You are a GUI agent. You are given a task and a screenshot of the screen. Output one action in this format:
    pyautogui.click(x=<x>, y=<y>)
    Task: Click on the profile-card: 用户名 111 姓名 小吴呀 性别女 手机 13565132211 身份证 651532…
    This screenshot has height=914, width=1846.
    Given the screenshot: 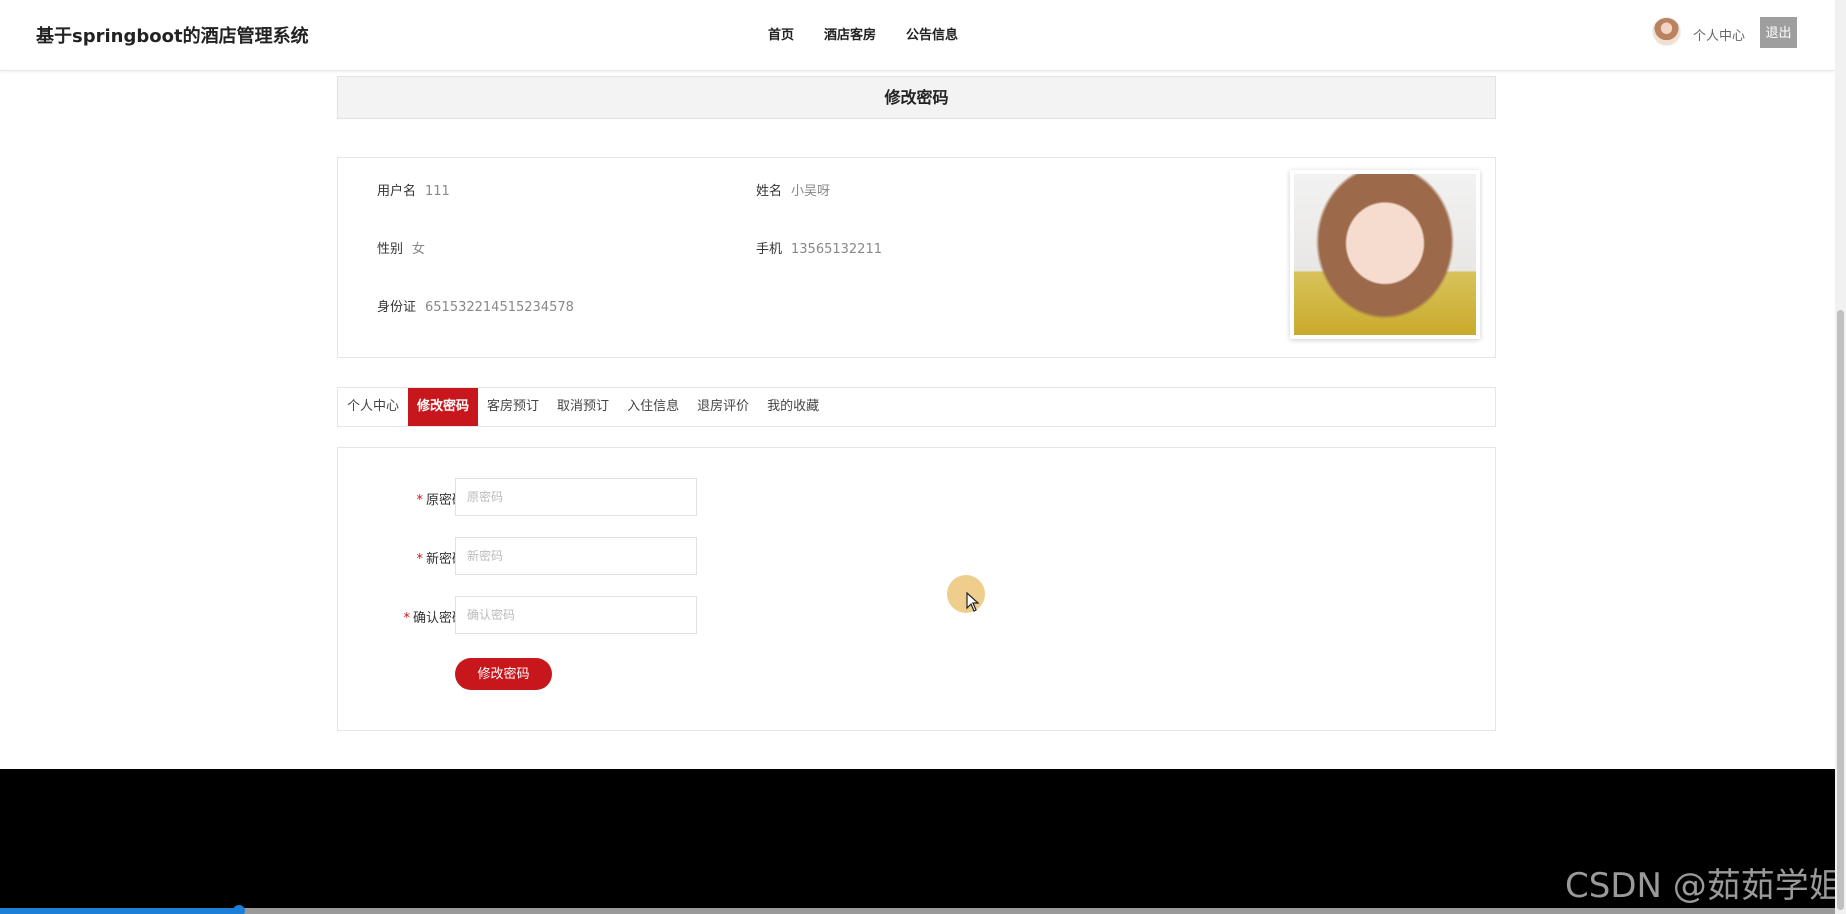 What is the action you would take?
    pyautogui.click(x=916, y=257)
    